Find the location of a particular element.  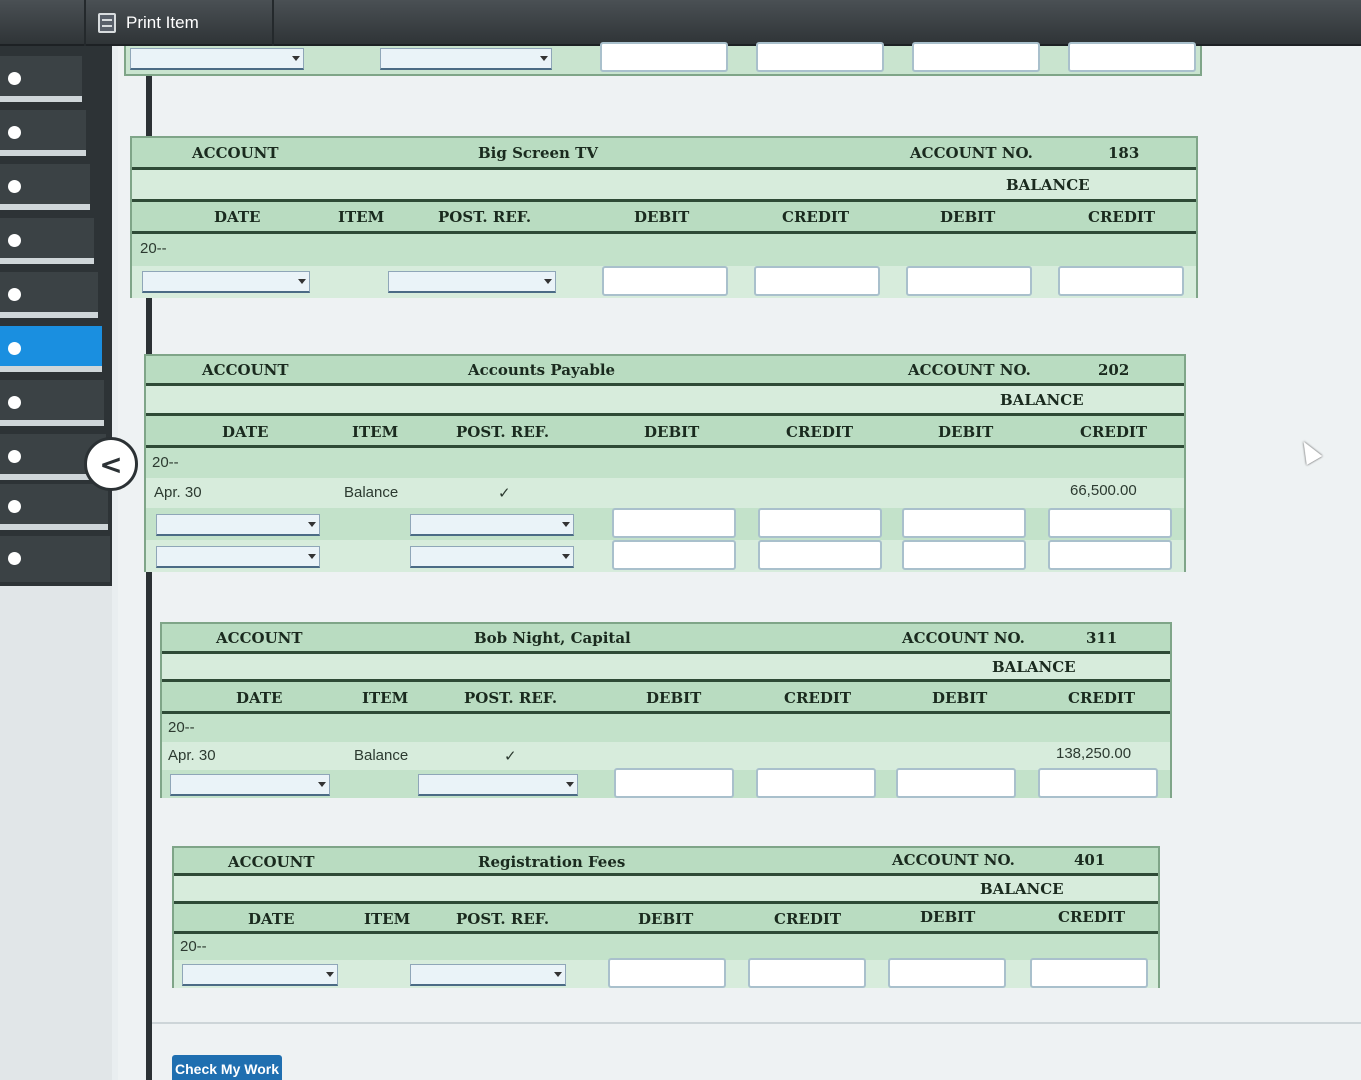

entry-credit-balance: 66,500.00 is located at coordinates (1103, 490).